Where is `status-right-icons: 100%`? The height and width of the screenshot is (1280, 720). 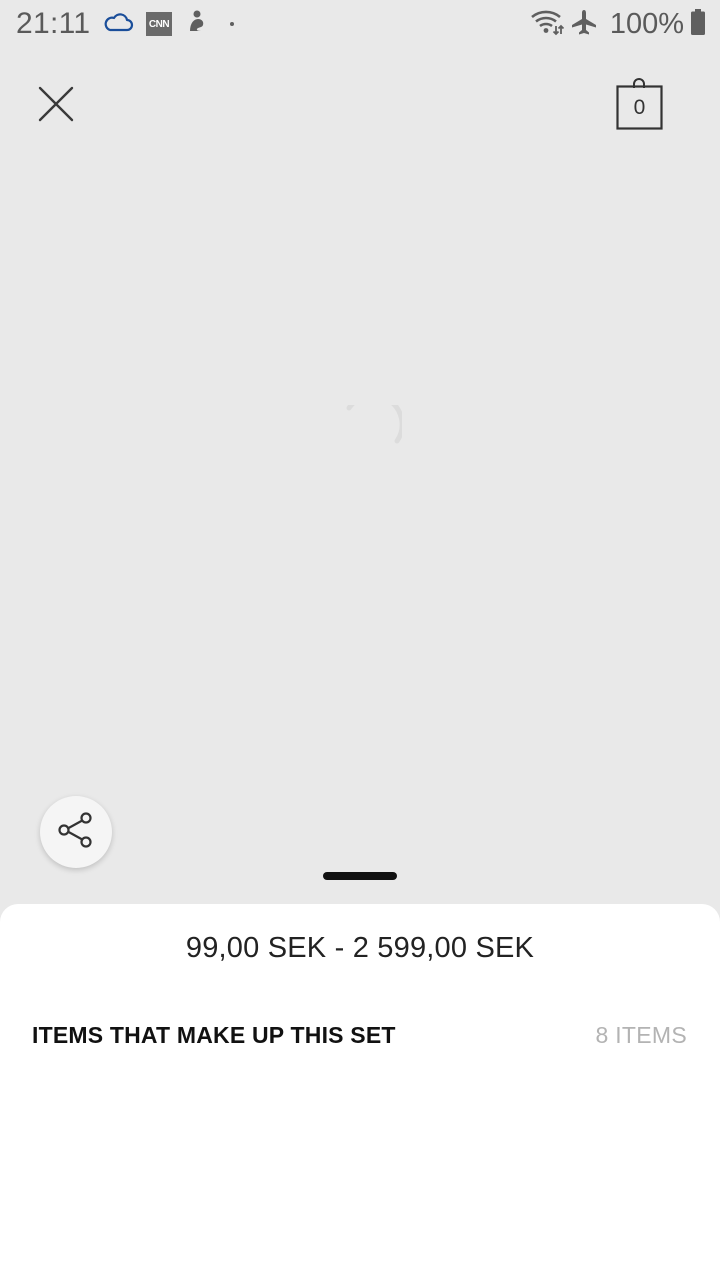 status-right-icons: 100% is located at coordinates (618, 24).